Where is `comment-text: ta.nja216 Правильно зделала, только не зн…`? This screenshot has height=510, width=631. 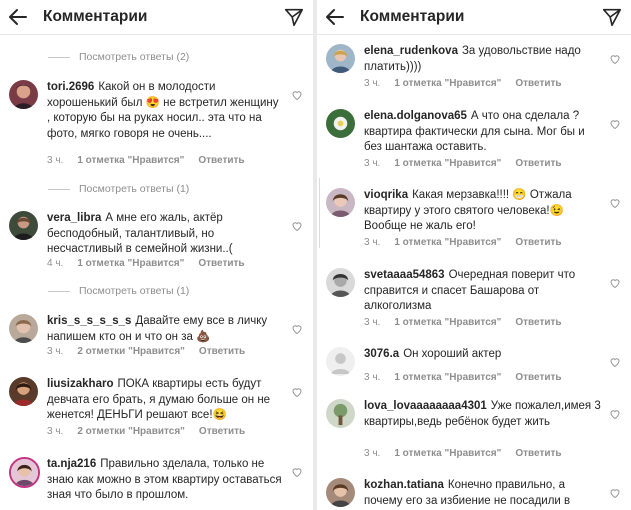 comment-text: ta.nja216 Правильно зделала, только не зн… is located at coordinates (164, 479).